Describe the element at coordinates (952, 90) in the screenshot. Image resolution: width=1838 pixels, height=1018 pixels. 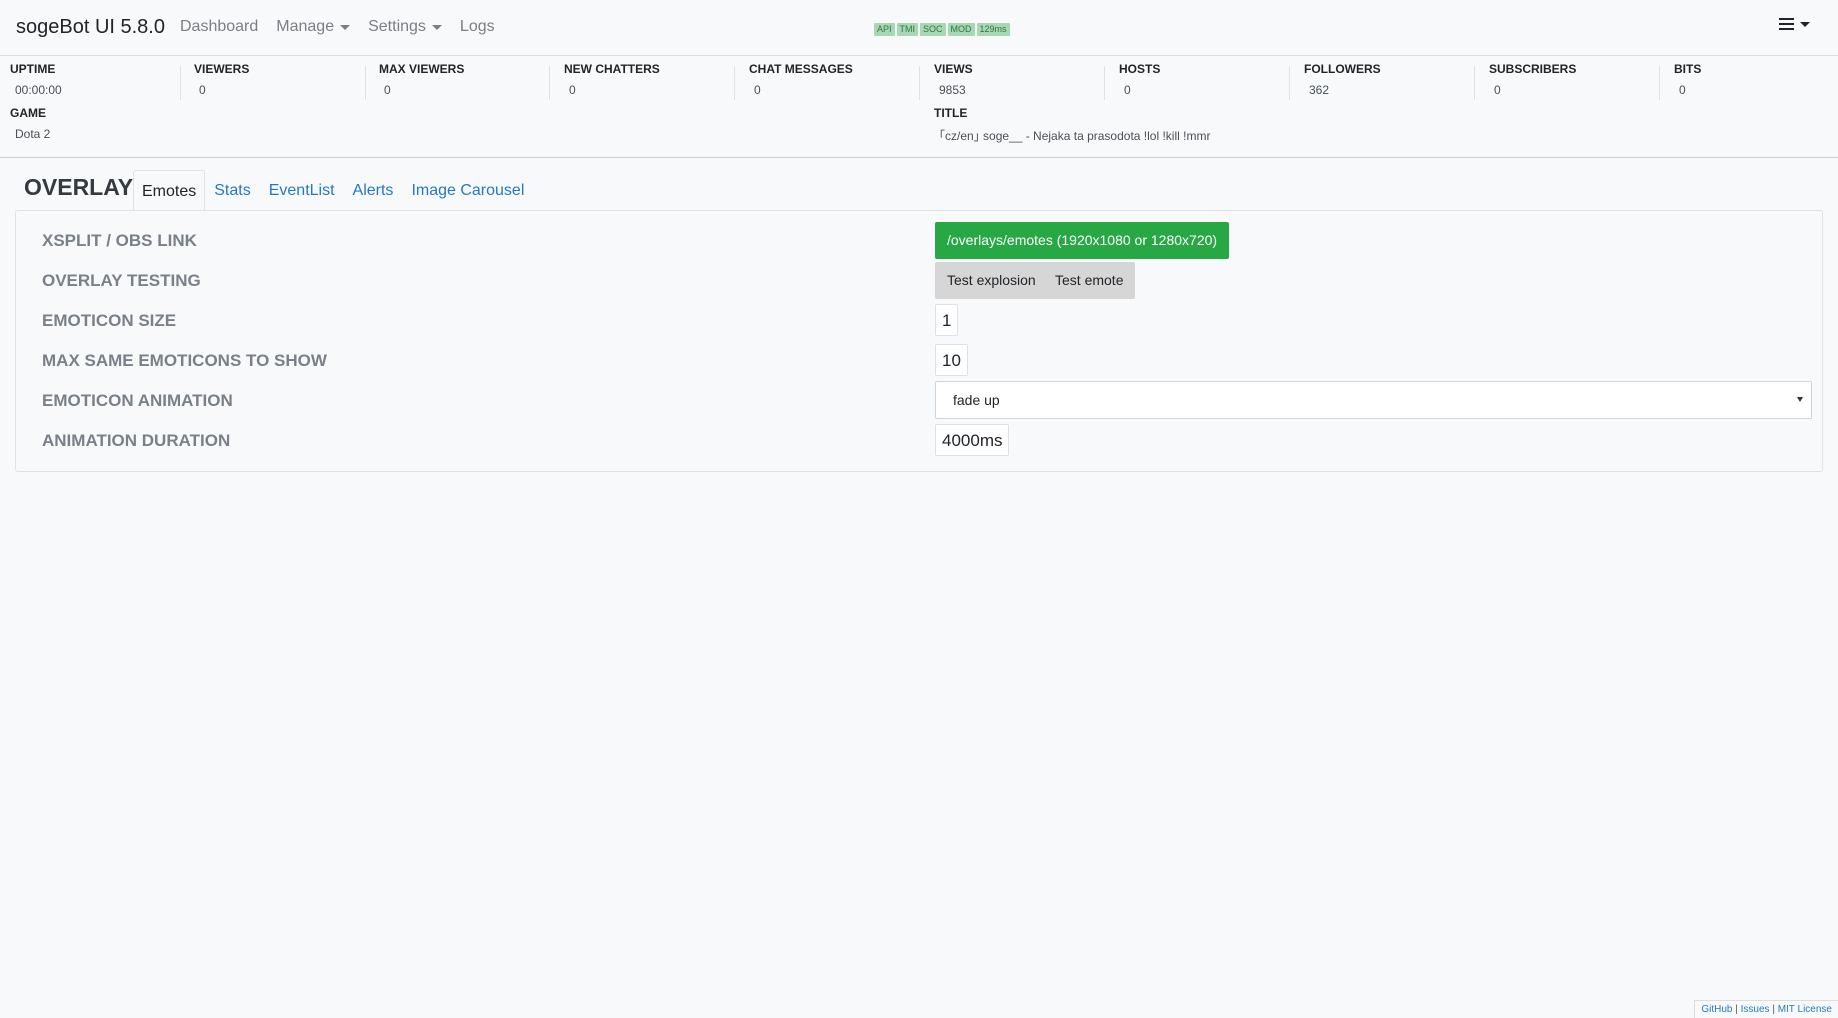
I see `stat-value: 9853` at that location.